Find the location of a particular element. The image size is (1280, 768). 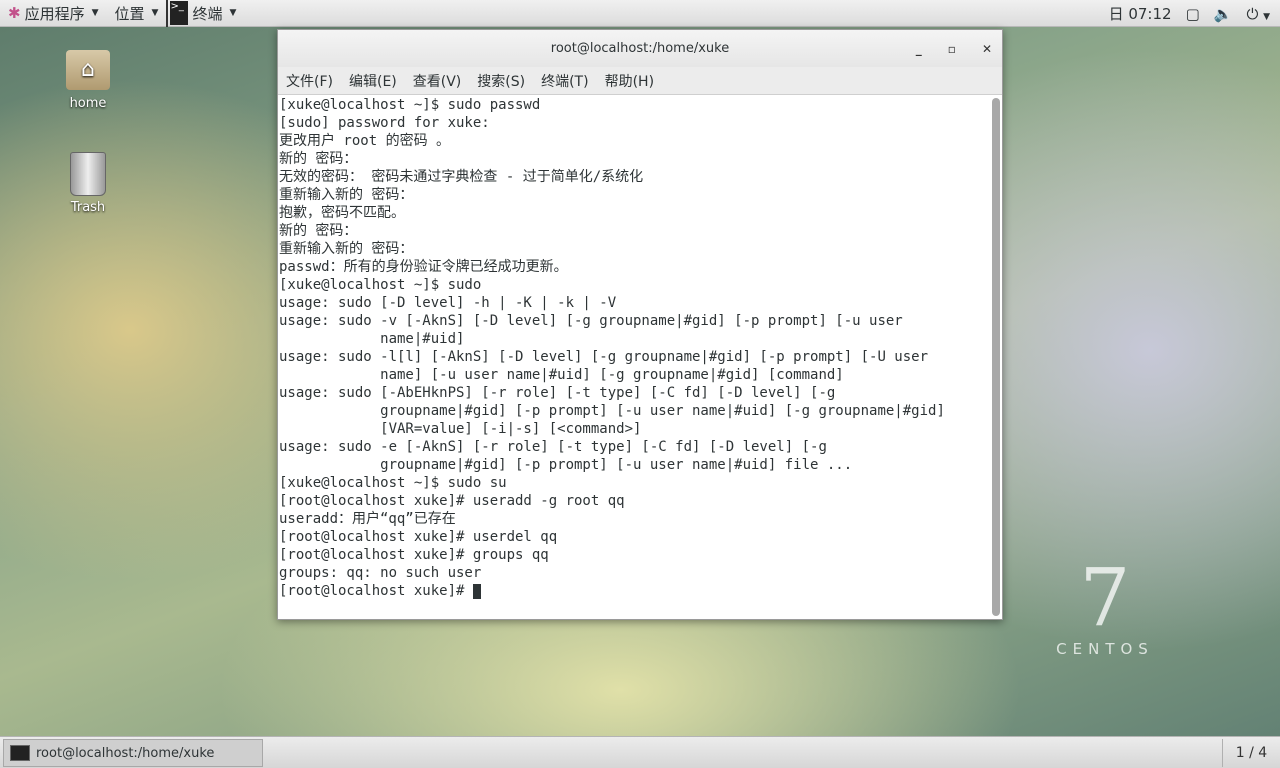

taskbar-item-terminal: root@localhost:/home/xuke is located at coordinates (133, 753).